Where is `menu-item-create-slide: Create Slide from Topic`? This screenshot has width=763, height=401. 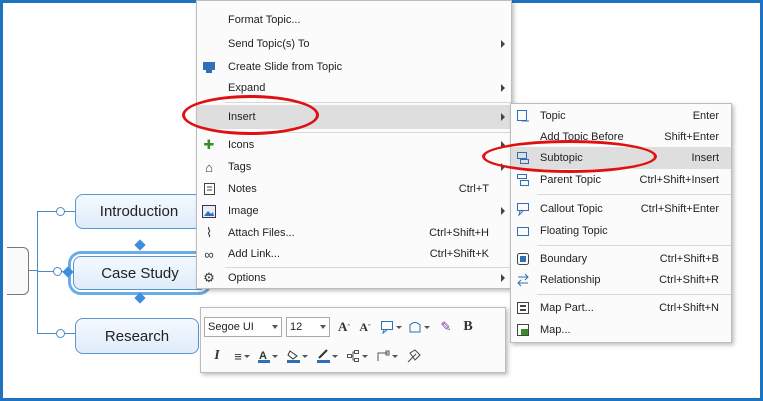
menu-item-create-slide: Create Slide from Topic is located at coordinates (354, 67).